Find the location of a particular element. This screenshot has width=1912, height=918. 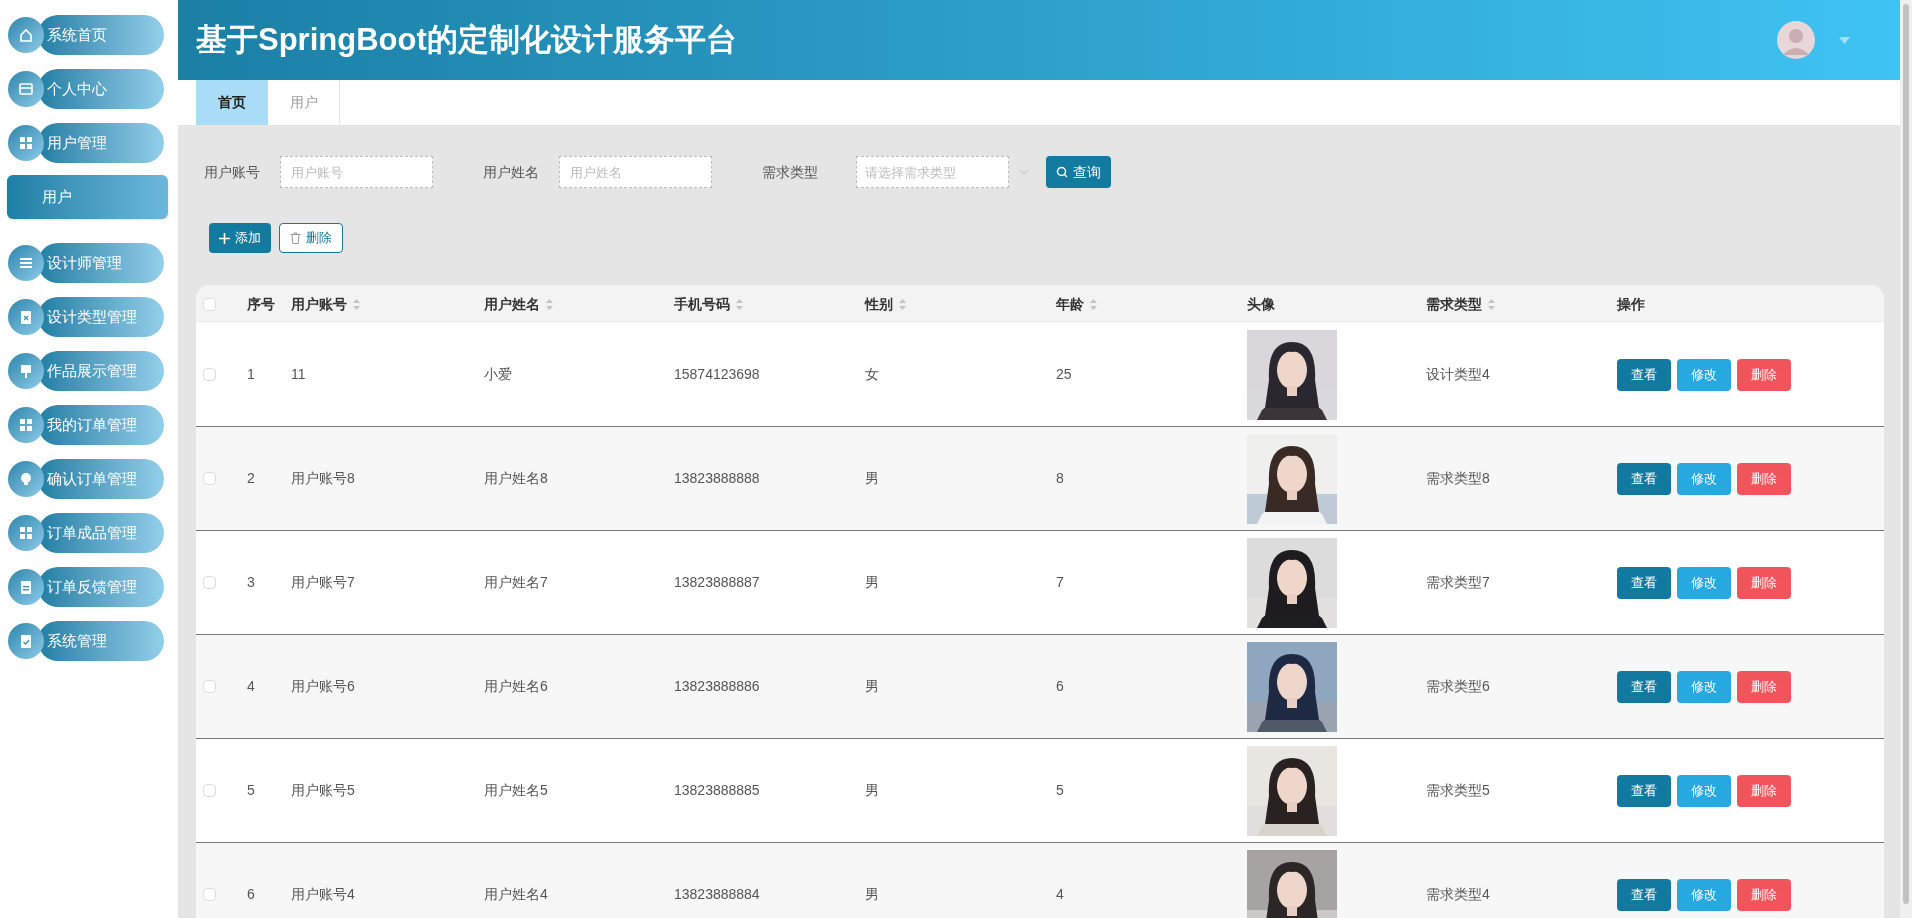

table-cell: 用户账号7 is located at coordinates (323, 582).